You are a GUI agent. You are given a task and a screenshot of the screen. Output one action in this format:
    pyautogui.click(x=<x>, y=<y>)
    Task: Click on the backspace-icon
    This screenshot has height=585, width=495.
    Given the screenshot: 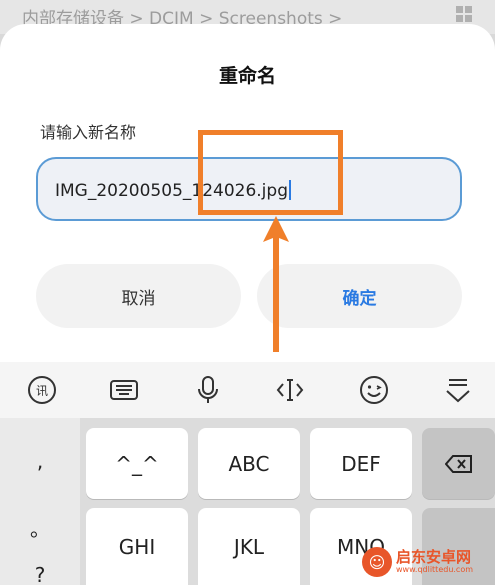 What is the action you would take?
    pyautogui.click(x=458, y=463)
    